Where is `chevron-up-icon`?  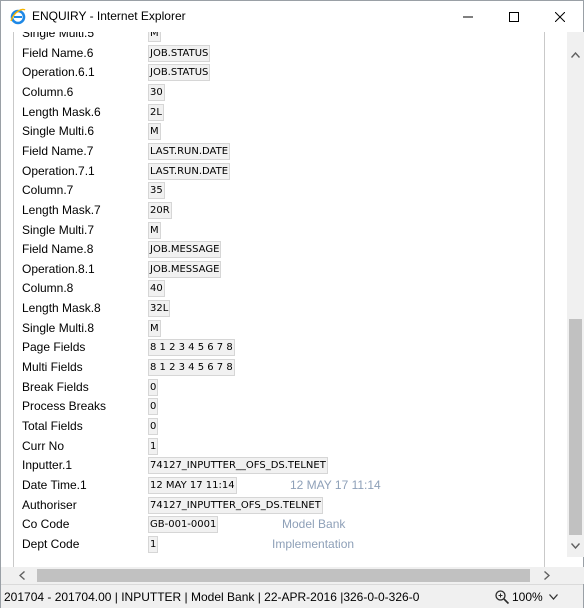 chevron-up-icon is located at coordinates (575, 54).